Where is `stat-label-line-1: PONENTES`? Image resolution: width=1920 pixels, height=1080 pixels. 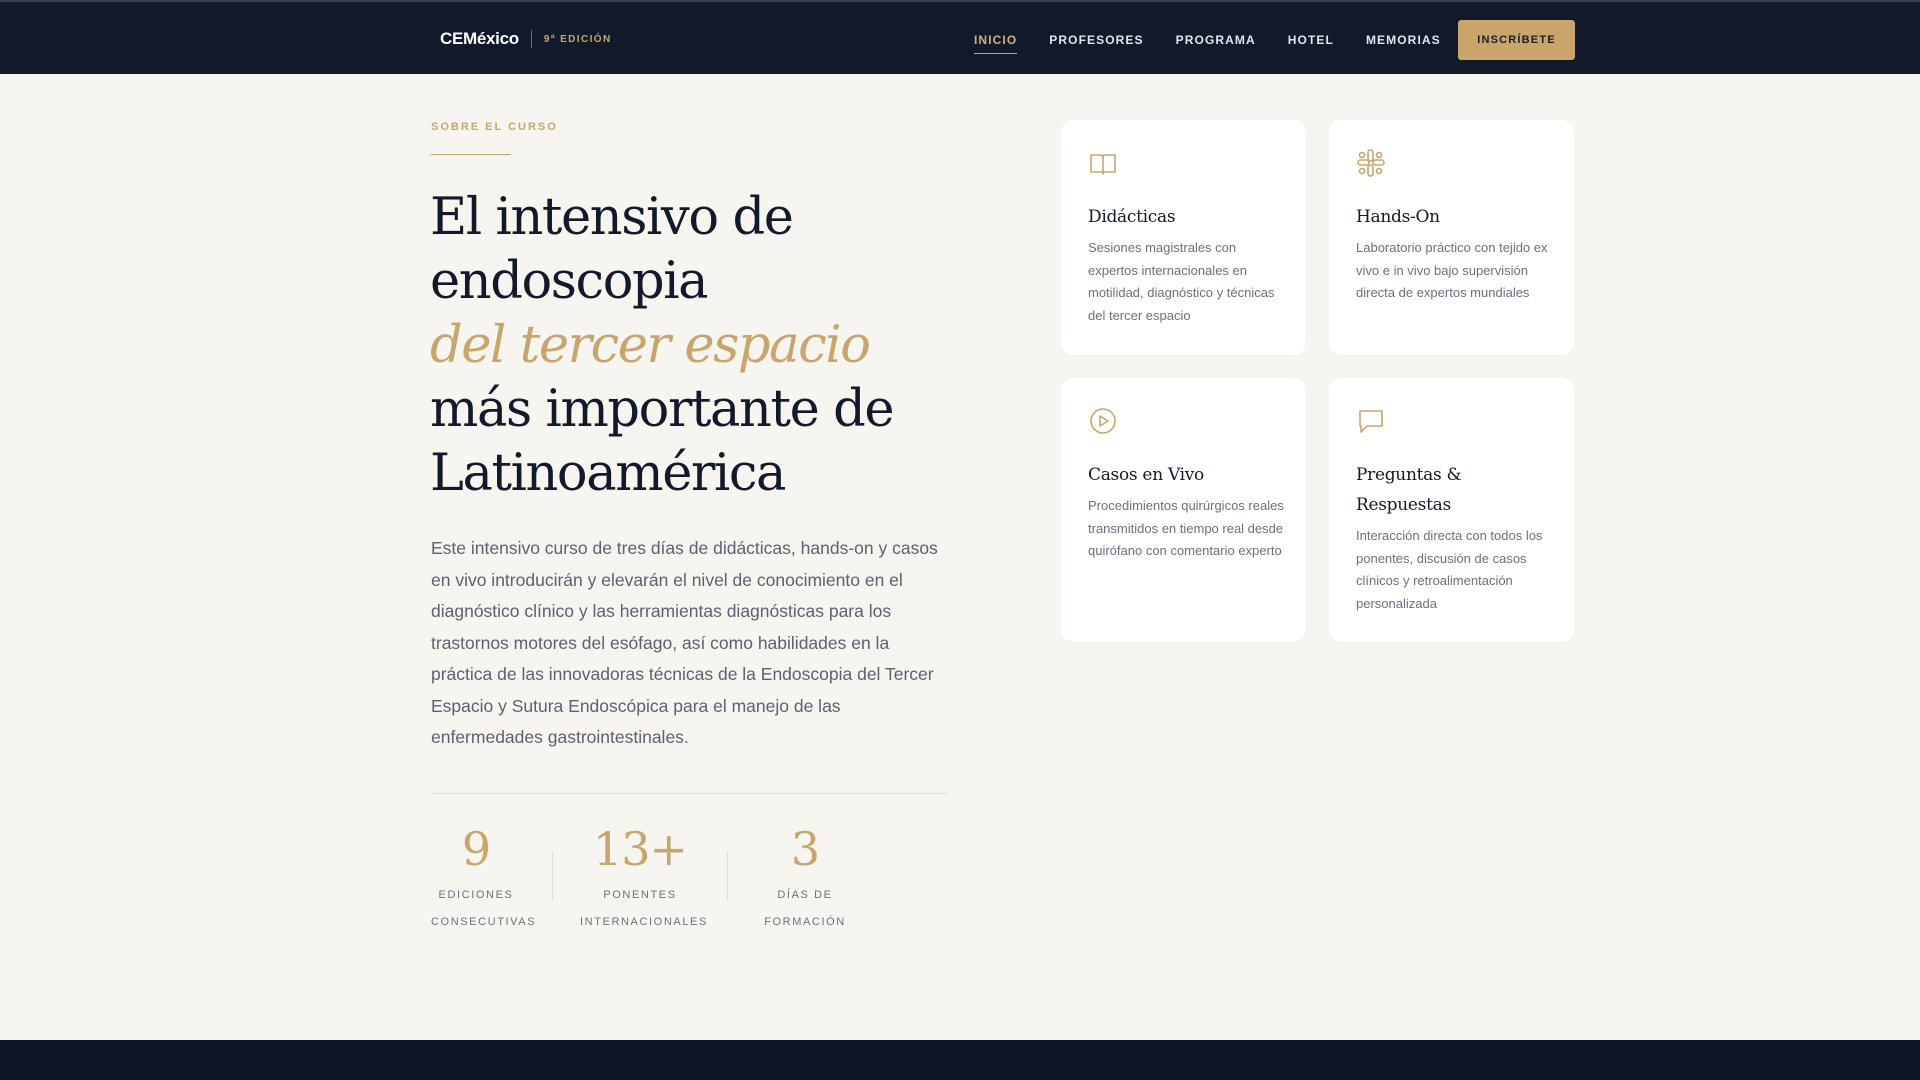 stat-label-line-1: PONENTES is located at coordinates (640, 895).